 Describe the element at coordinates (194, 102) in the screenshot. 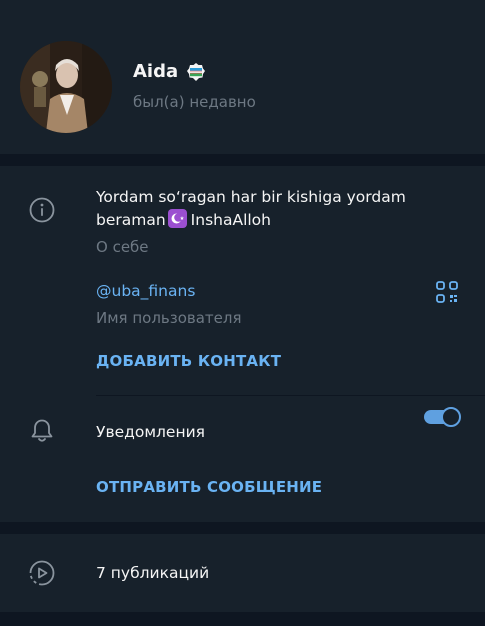

I see `profile-status: был(а) недавно` at that location.